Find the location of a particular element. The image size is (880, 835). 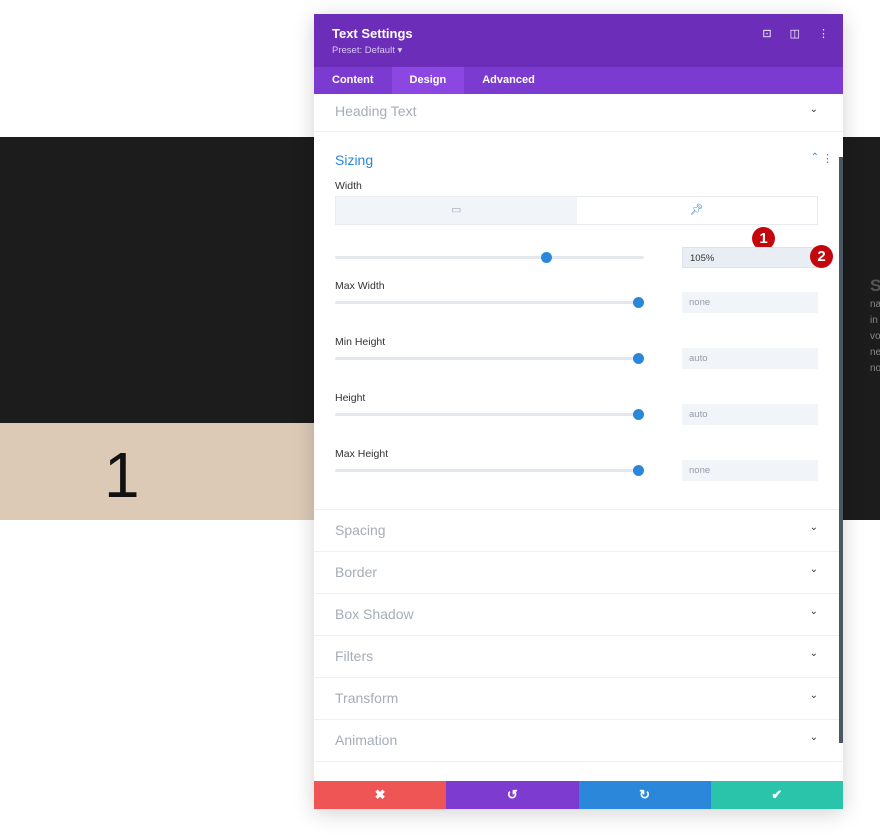

beige-section is located at coordinates (157, 471).